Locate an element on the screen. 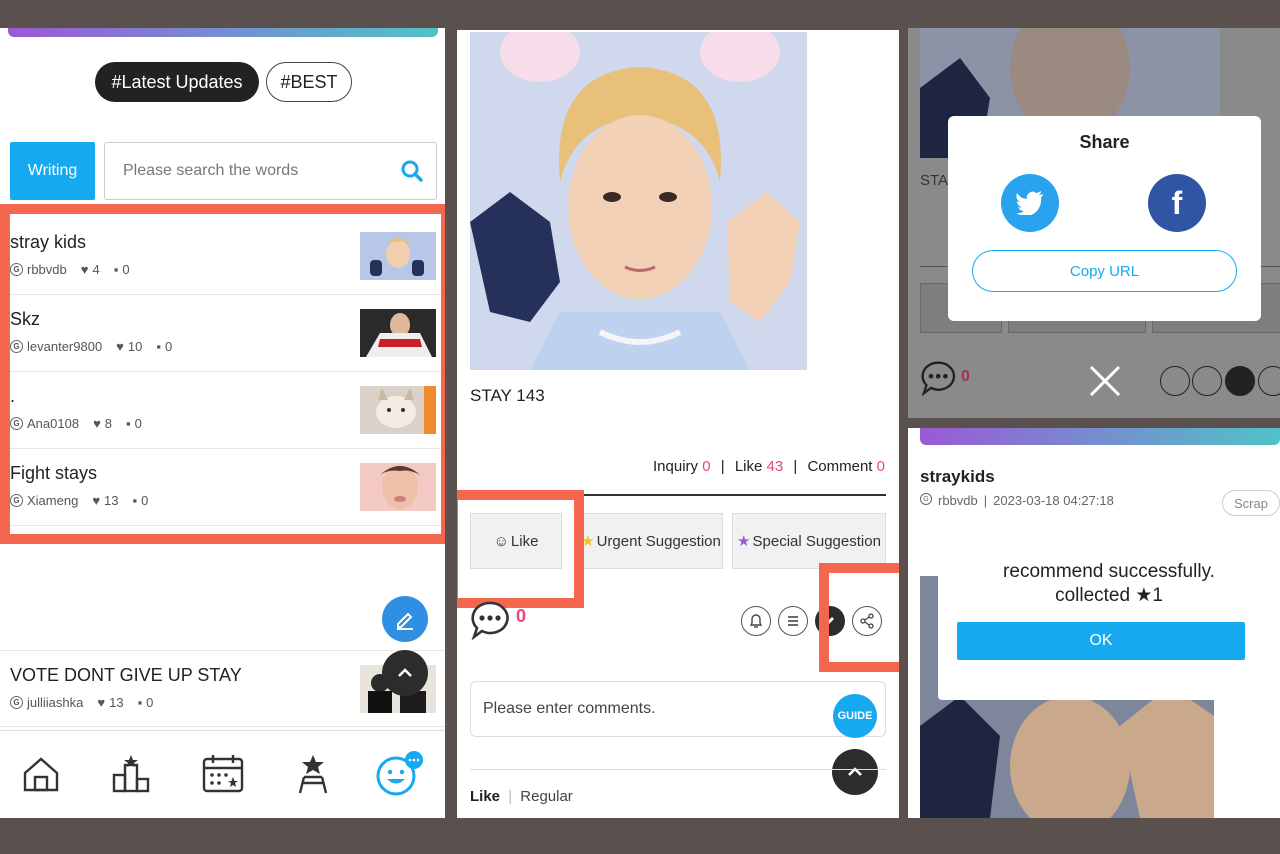  facebook-icon: f is located at coordinates (1177, 203).